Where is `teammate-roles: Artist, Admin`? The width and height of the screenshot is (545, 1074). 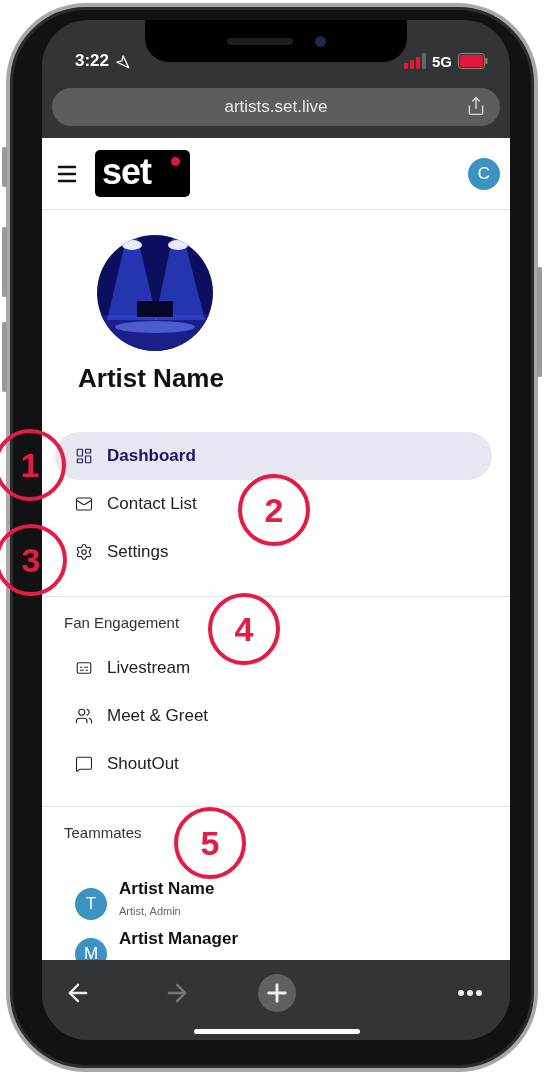
teammate-roles: Artist, Admin is located at coordinates (150, 911).